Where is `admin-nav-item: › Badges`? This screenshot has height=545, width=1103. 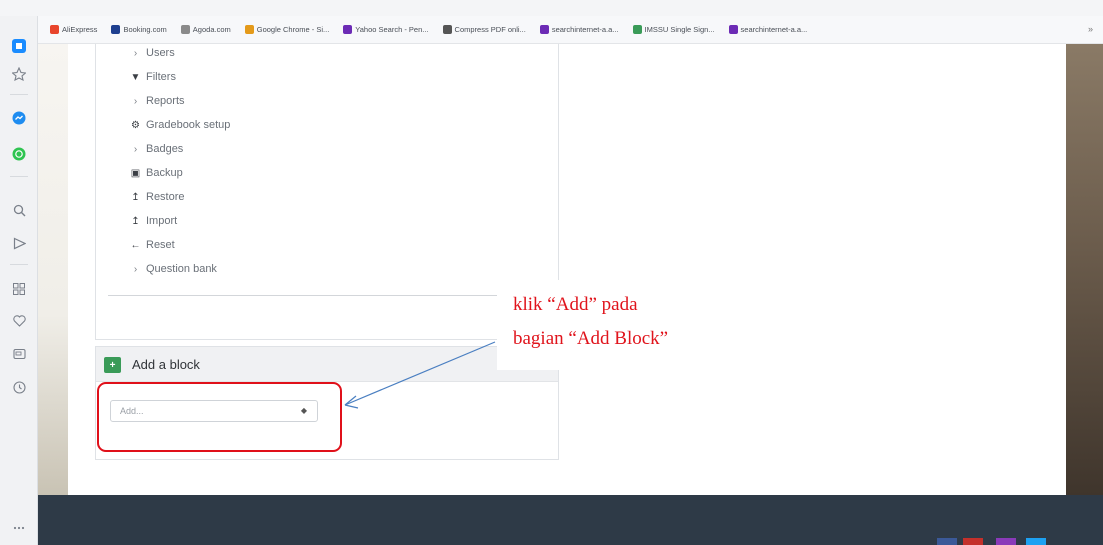
admin-nav-item: › Badges is located at coordinates (156, 149).